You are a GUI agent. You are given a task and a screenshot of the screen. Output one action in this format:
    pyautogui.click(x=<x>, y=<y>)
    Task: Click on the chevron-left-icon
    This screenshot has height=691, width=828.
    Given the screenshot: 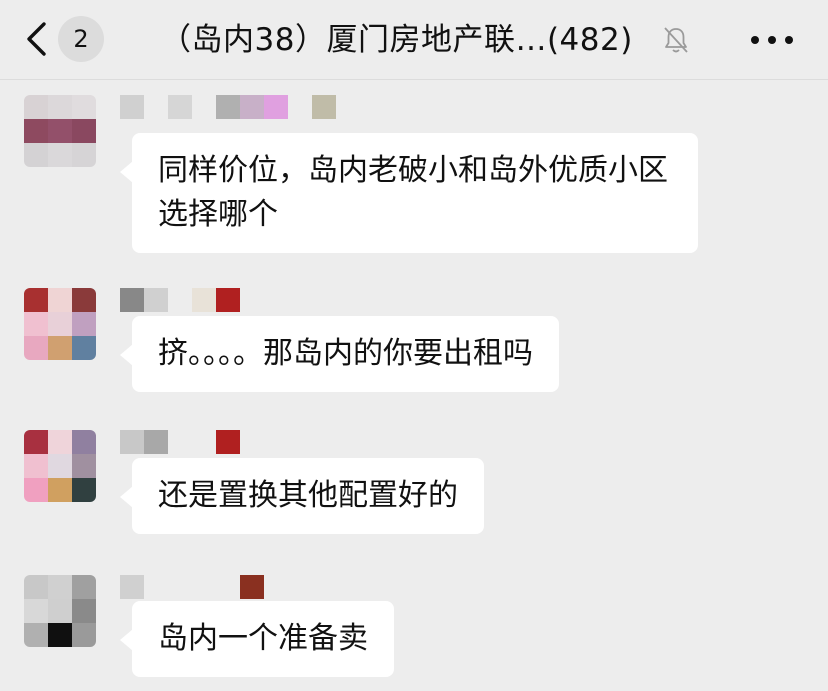 What is the action you would take?
    pyautogui.click(x=36, y=39)
    